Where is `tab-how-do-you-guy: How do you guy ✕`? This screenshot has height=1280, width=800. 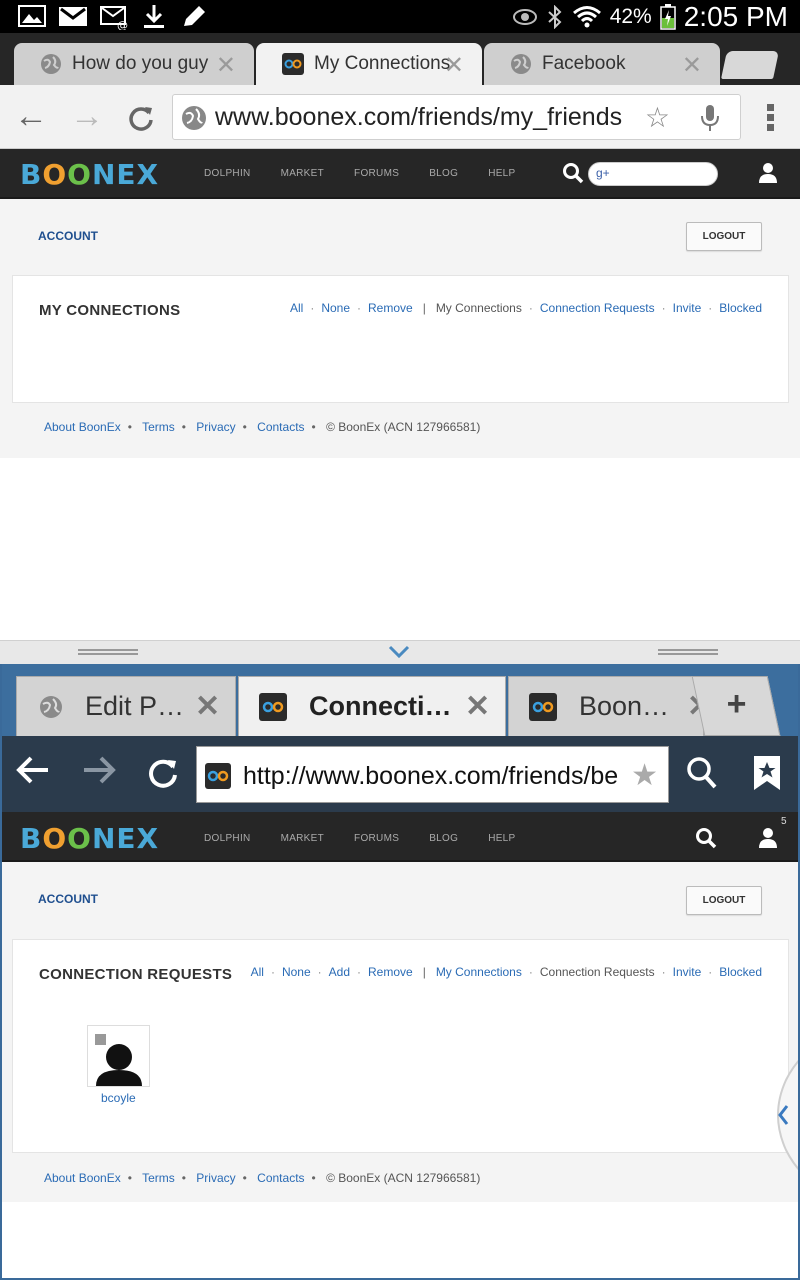
tab-how-do-you-guy: How do you guy ✕ is located at coordinates (134, 64).